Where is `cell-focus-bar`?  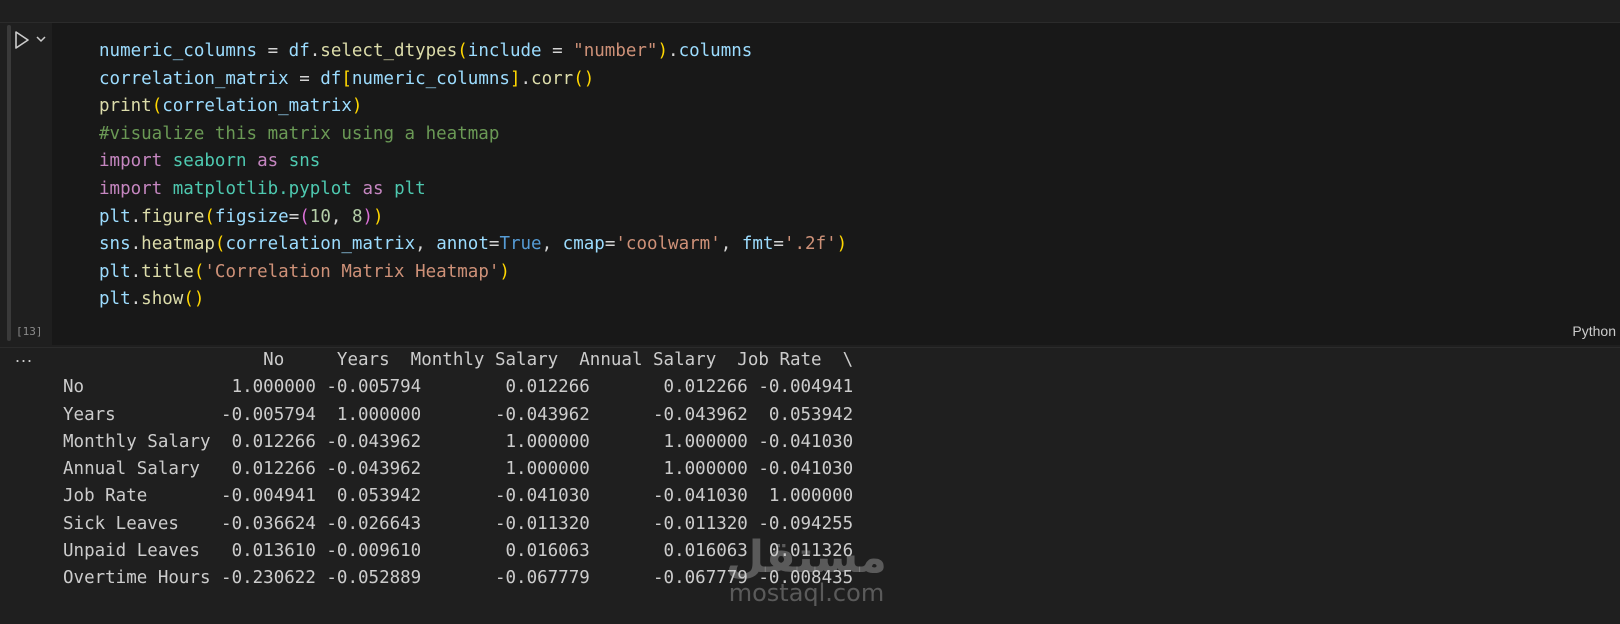
cell-focus-bar is located at coordinates (9, 183).